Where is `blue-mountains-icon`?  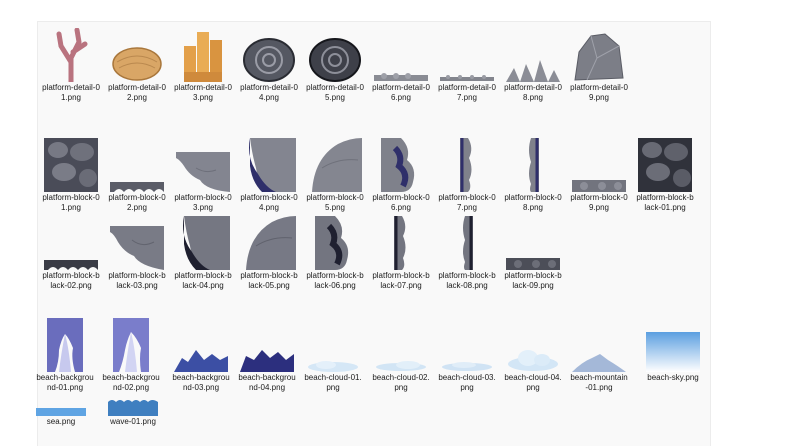
blue-mountains-icon is located at coordinates (201, 345).